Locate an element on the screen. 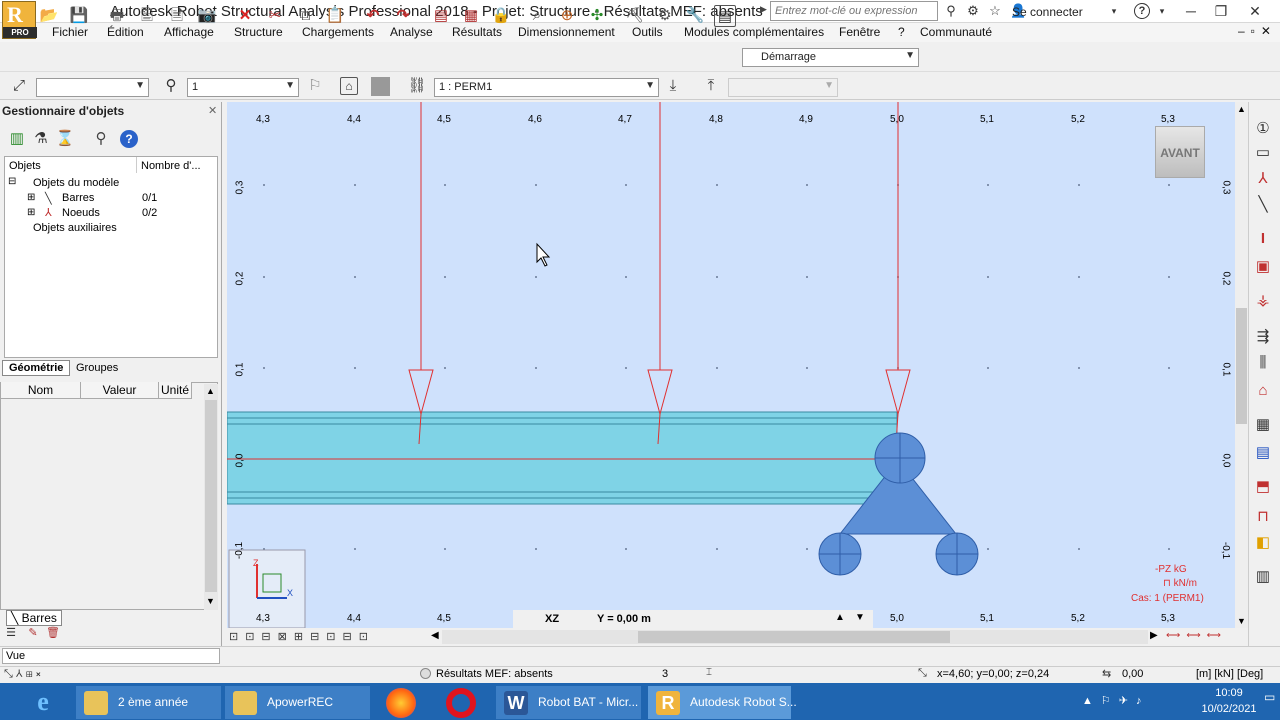 This screenshot has height=720, width=1280. clock-date: 10/02/2021 is located at coordinates (1229, 709).